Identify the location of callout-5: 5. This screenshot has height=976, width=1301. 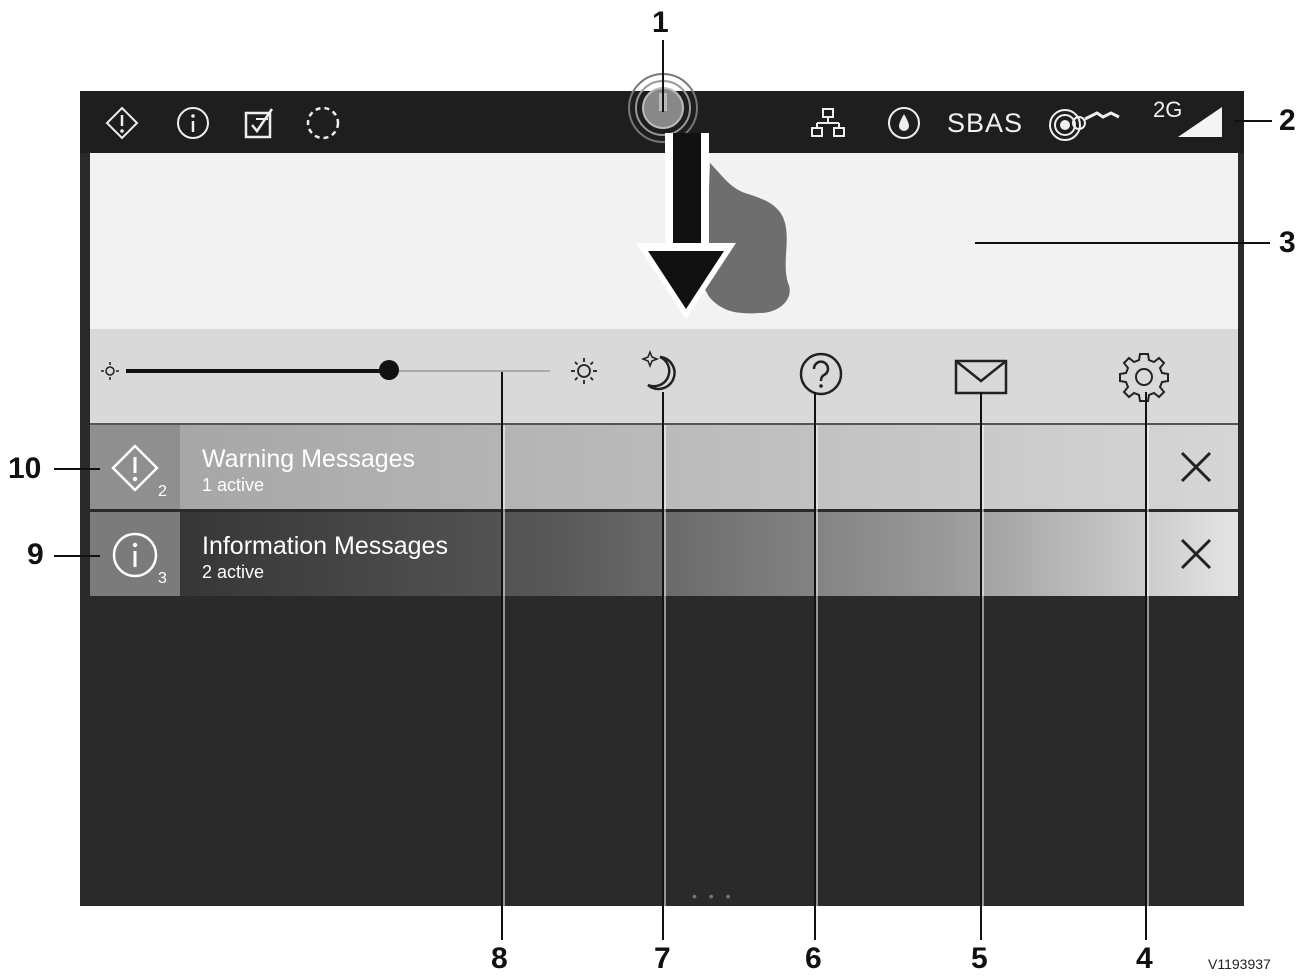
(979, 958).